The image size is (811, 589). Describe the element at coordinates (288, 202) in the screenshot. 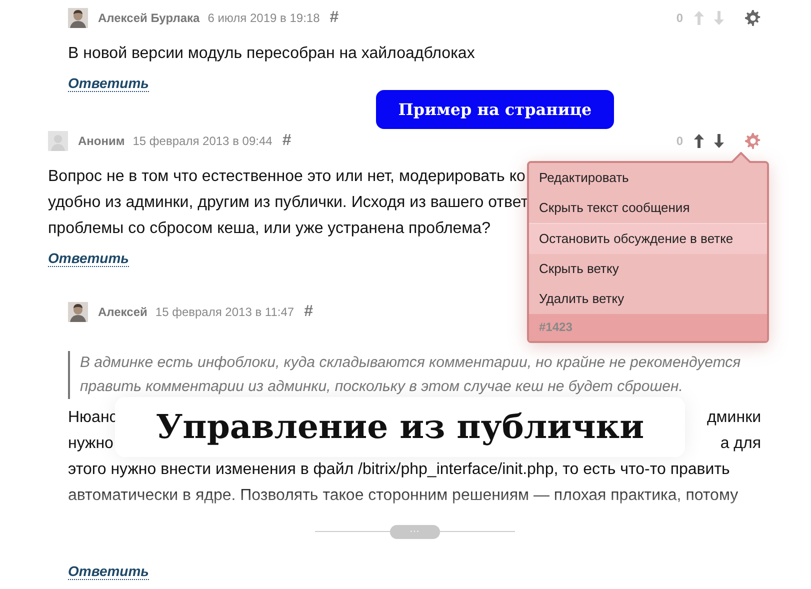

I see `comment-text: удобно из админки, другим из публички. Исходя из вашего ответ` at that location.